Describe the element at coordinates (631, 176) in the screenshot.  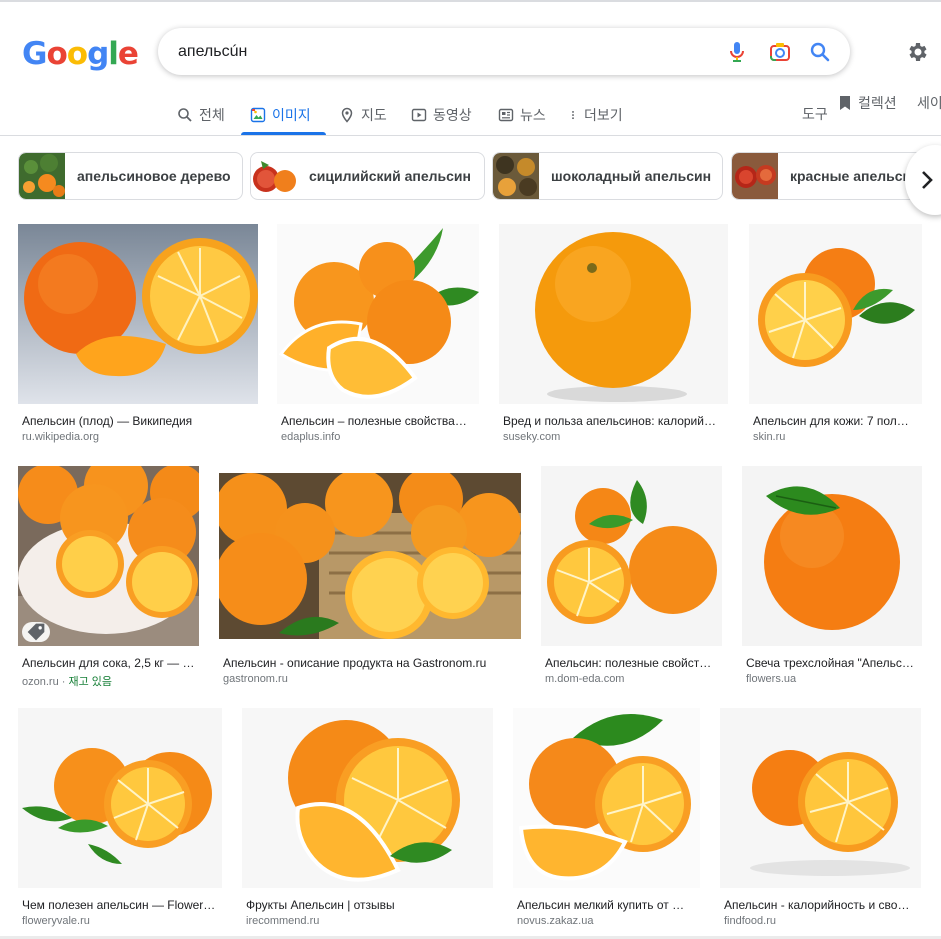
I see `chip-label: шоколадный апельсин` at that location.